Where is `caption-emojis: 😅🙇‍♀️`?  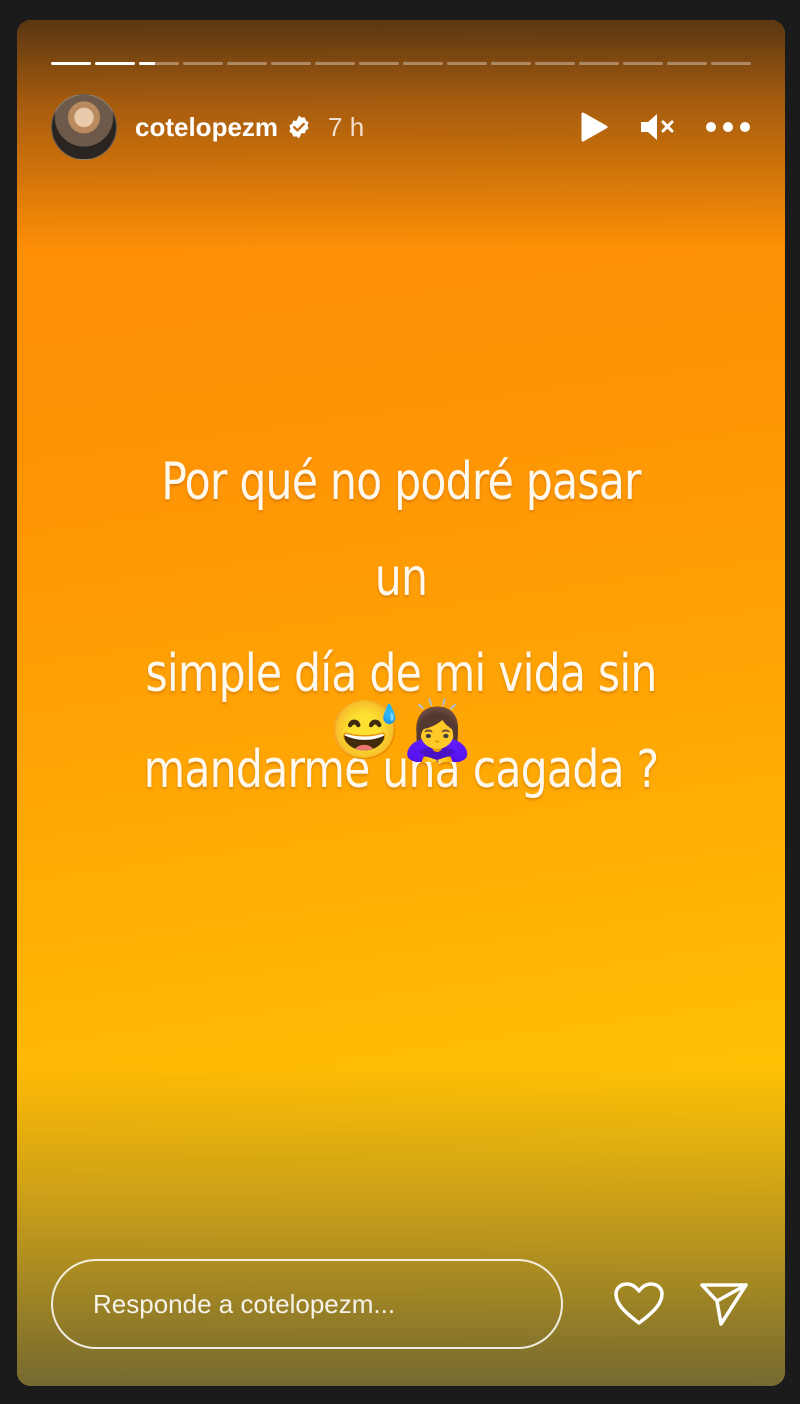 caption-emojis: 😅🙇‍♀️ is located at coordinates (401, 730).